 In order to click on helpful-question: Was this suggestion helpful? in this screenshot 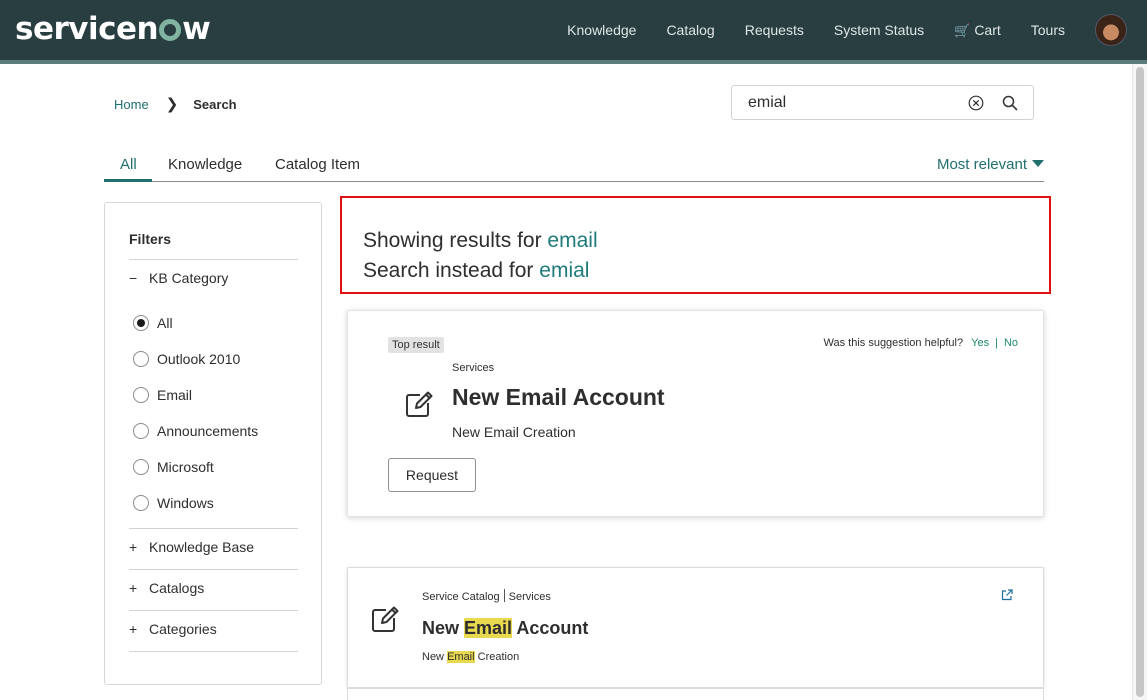, I will do `click(893, 343)`.